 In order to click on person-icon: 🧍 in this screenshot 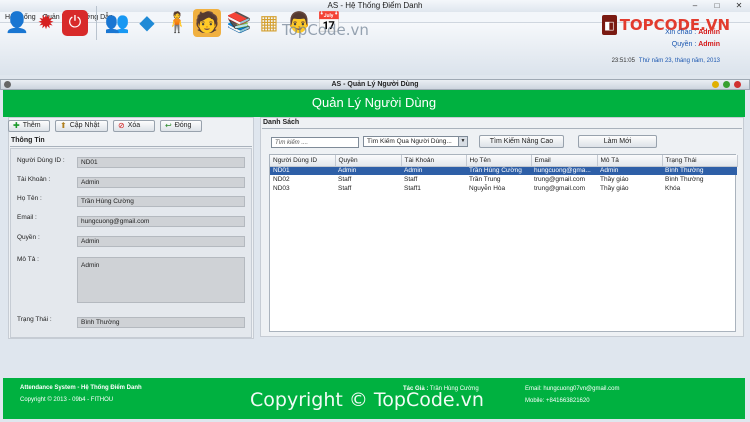, I will do `click(177, 23)`.